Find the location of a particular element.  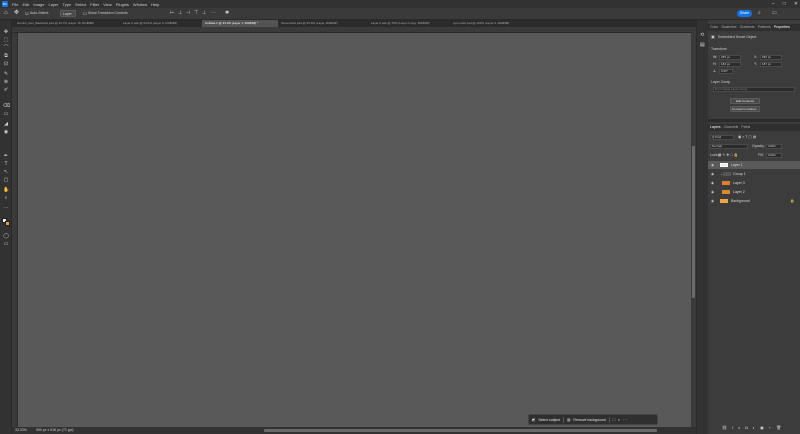

menu-layer: Layer is located at coordinates (53, 4).